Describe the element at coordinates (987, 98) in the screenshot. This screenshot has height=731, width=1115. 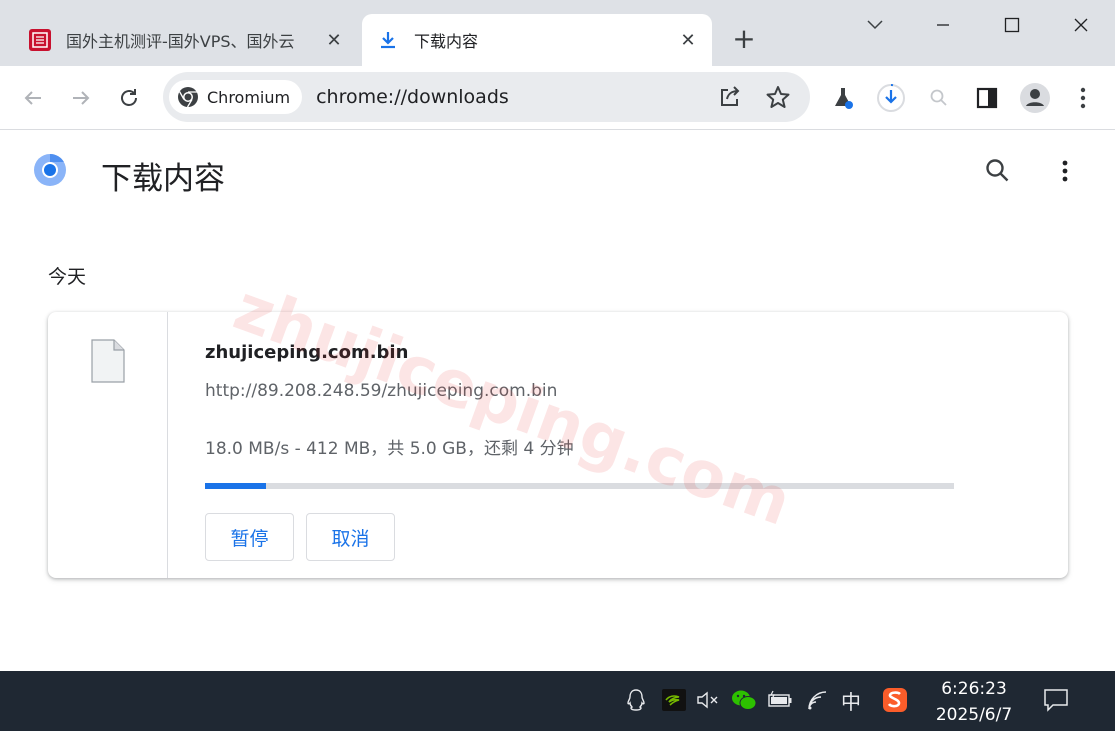
I see `side-panel-icon` at that location.